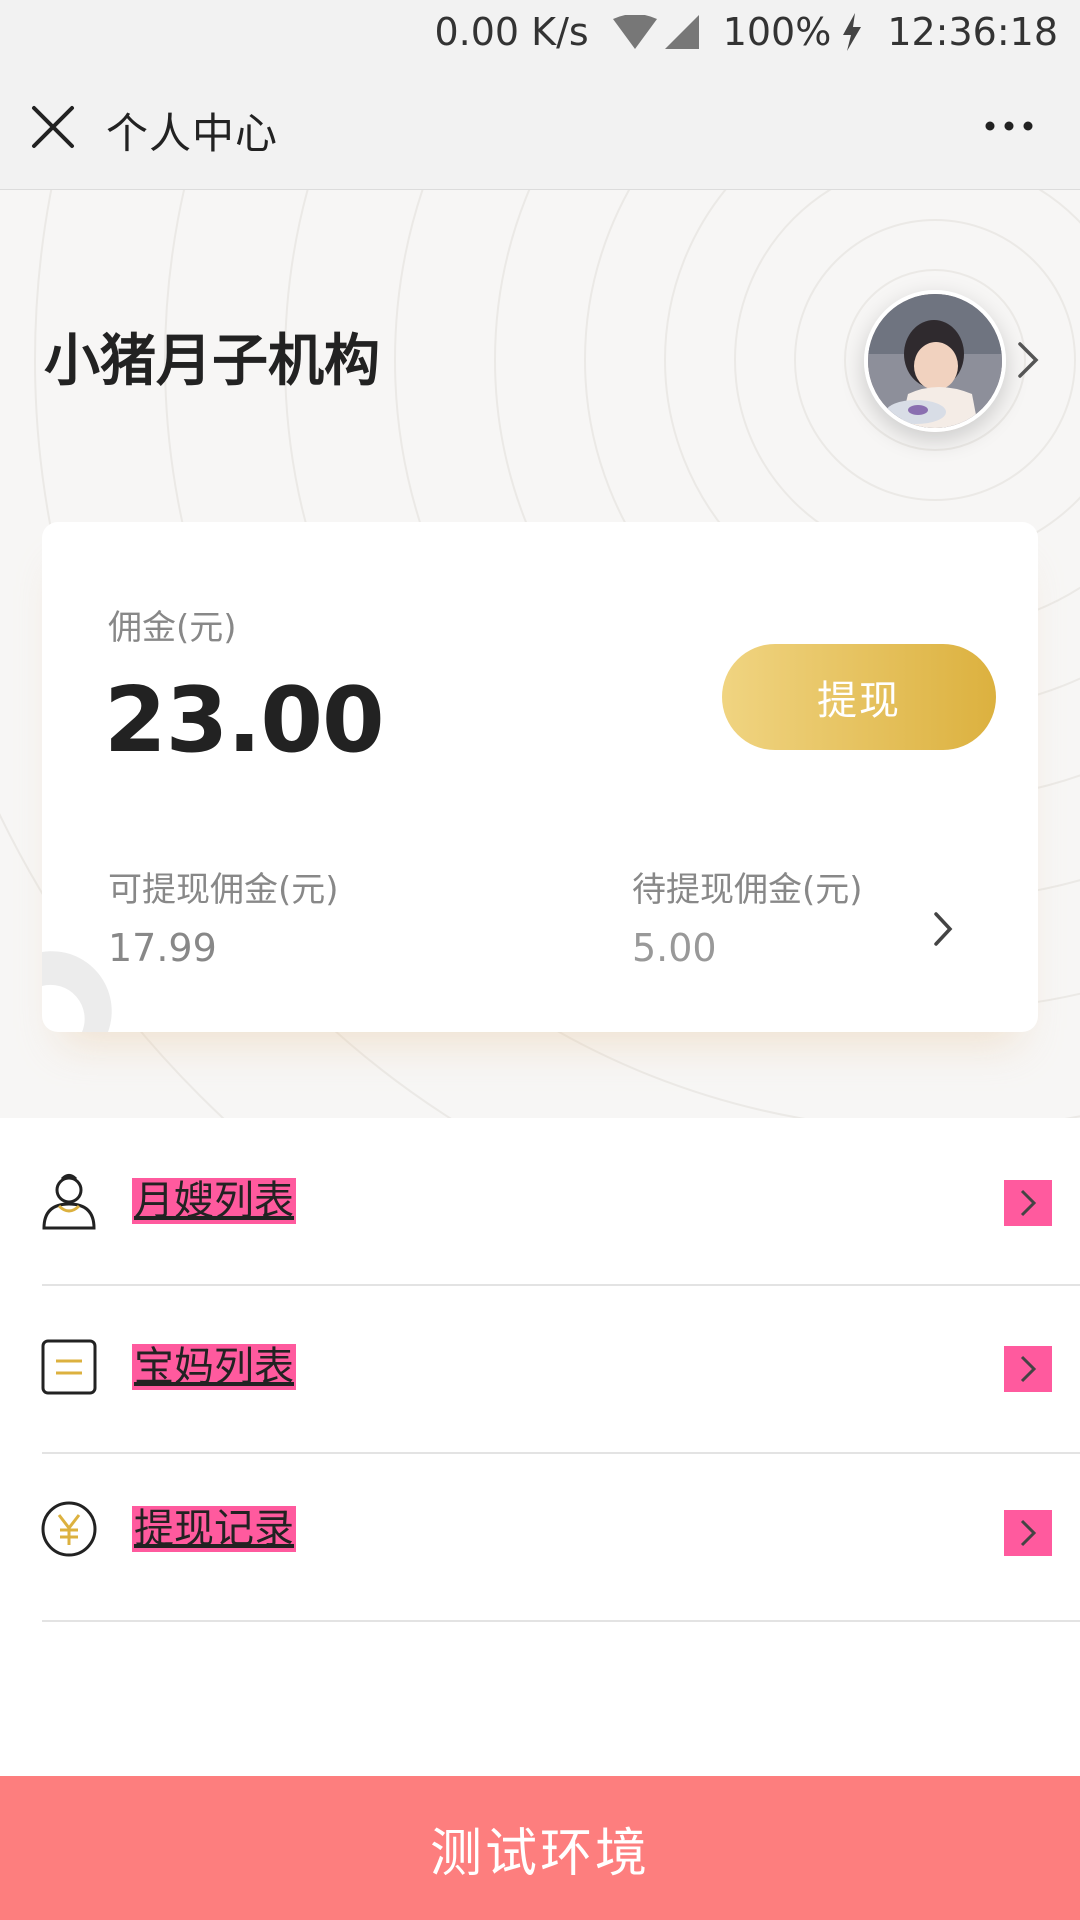 The width and height of the screenshot is (1080, 1920). What do you see at coordinates (214, 1529) in the screenshot?
I see `menu-item-label: 提现记录` at bounding box center [214, 1529].